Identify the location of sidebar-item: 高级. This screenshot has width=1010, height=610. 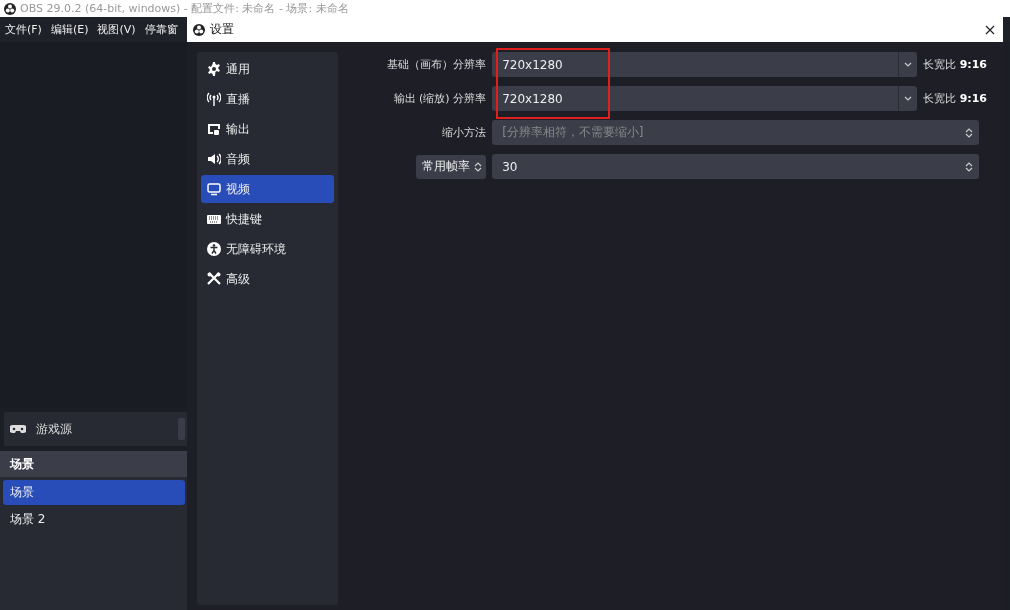
(268, 279).